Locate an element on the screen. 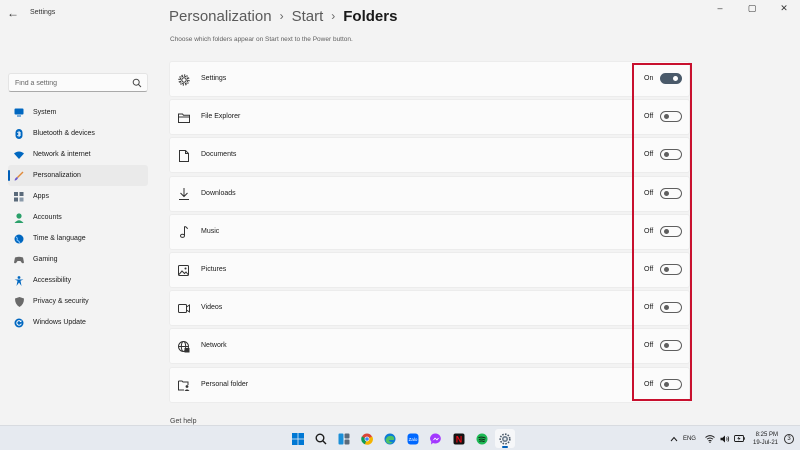 This screenshot has width=800, height=450. folder-label: Documents is located at coordinates (219, 155).